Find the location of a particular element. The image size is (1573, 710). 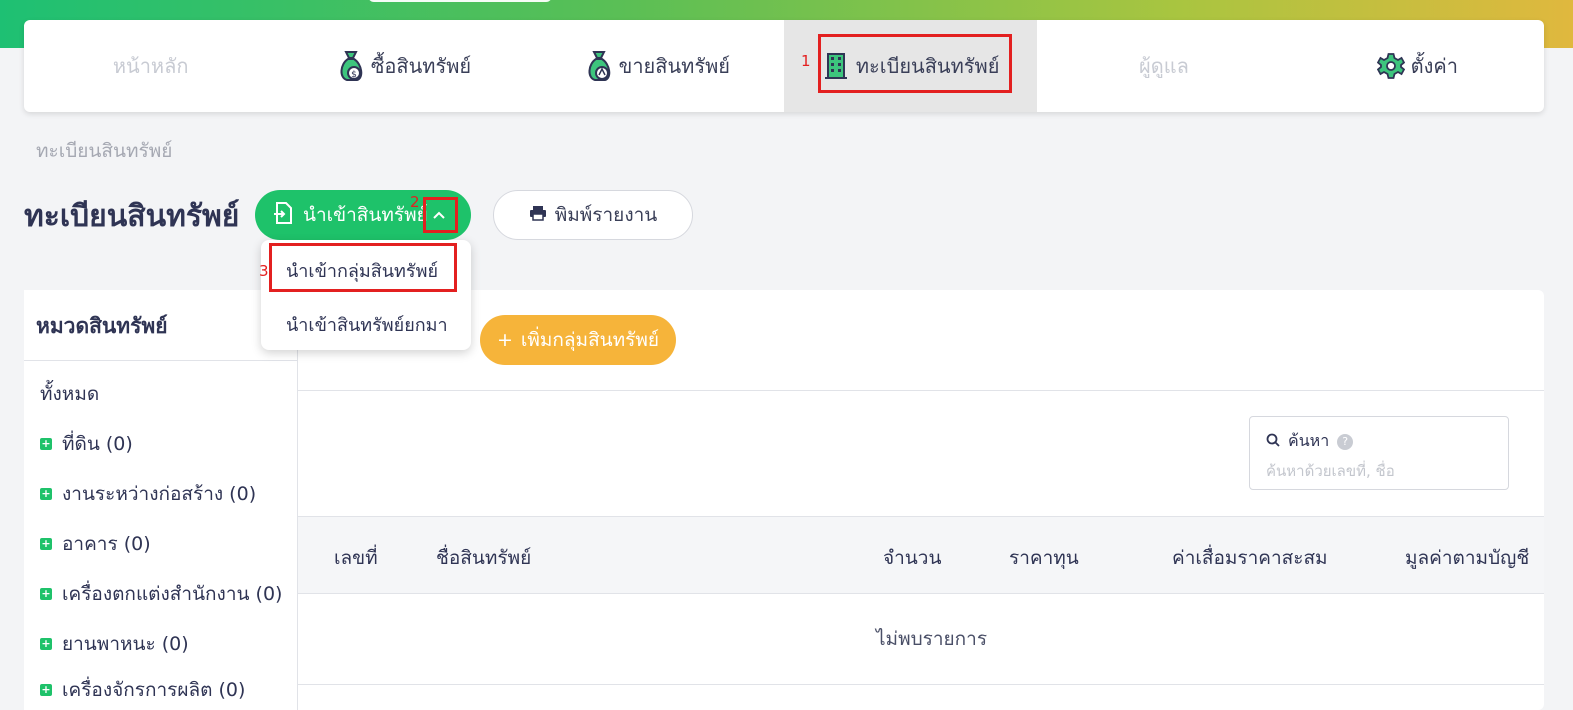

category-item: + ที่ดิน (0) is located at coordinates (86, 444).